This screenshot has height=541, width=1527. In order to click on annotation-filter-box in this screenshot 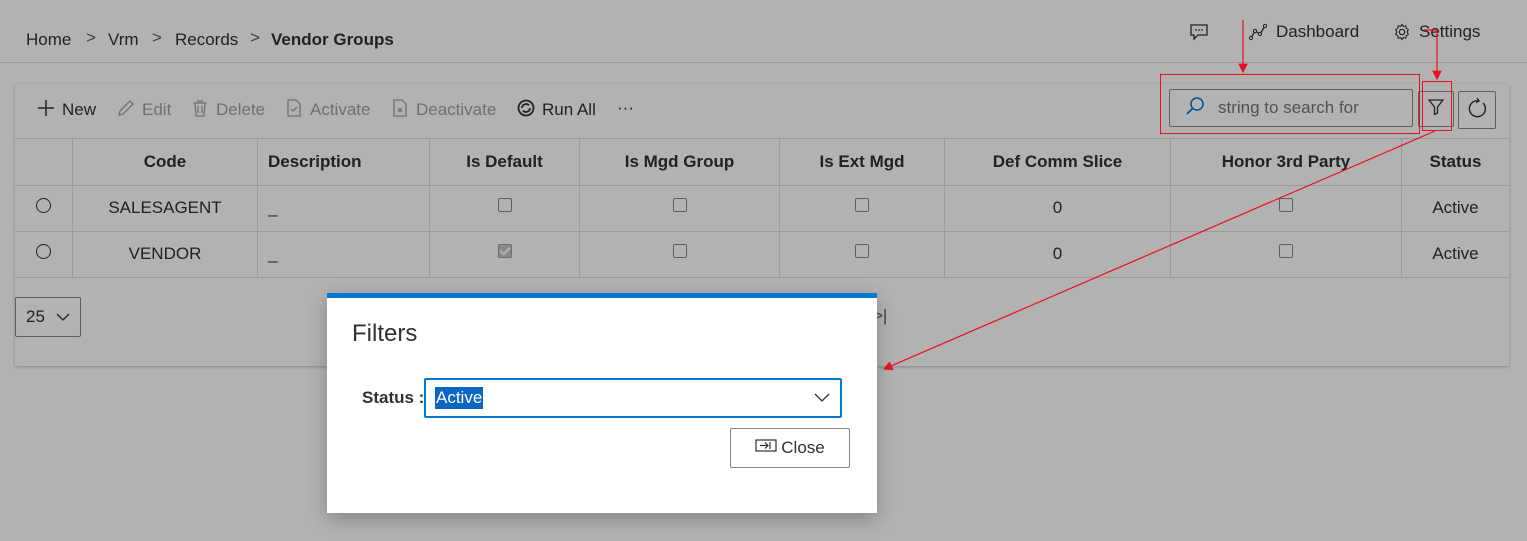, I will do `click(1437, 106)`.